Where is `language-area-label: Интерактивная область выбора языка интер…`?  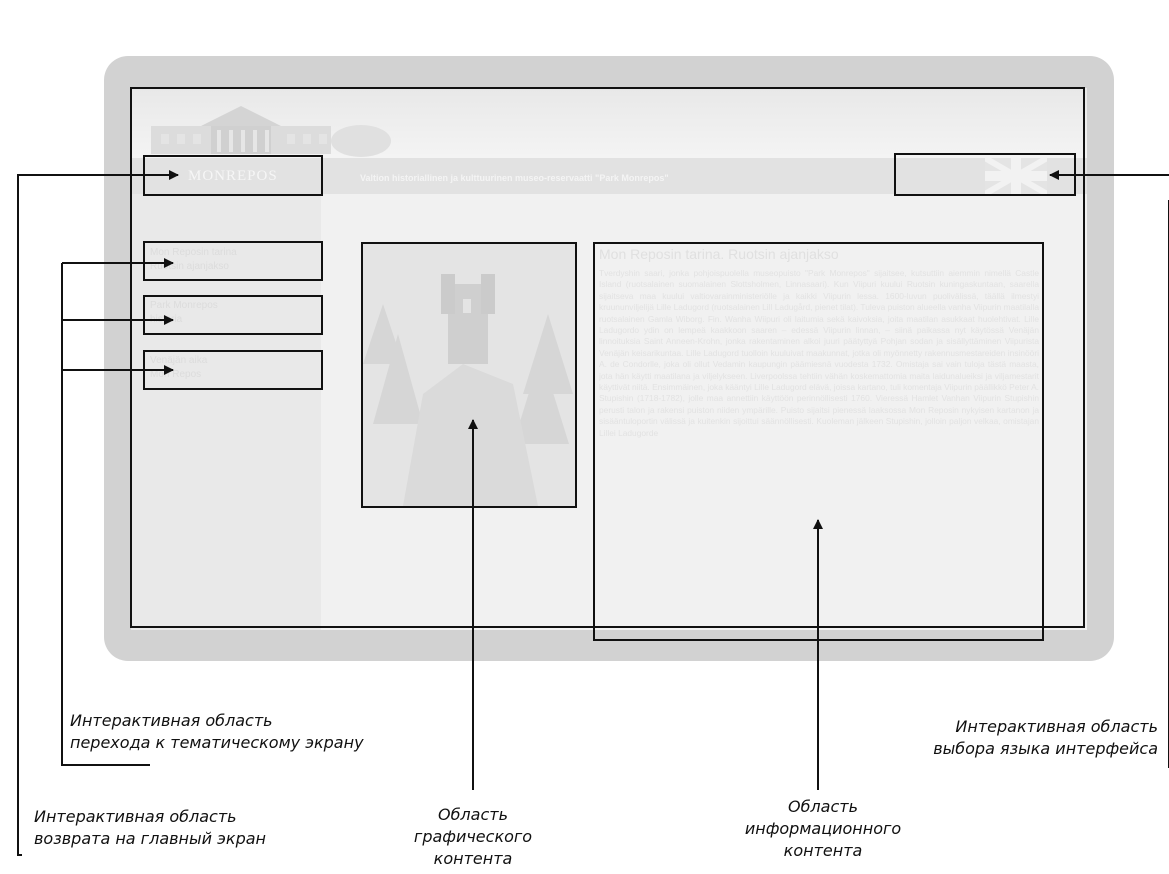 language-area-label: Интерактивная область выбора языка интер… is located at coordinates (1023, 738).